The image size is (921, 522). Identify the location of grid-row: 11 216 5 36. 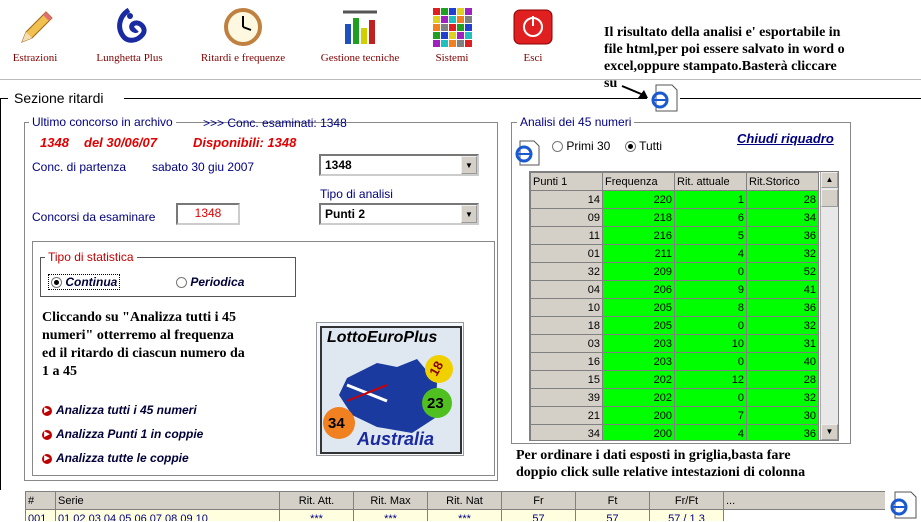
(674, 235).